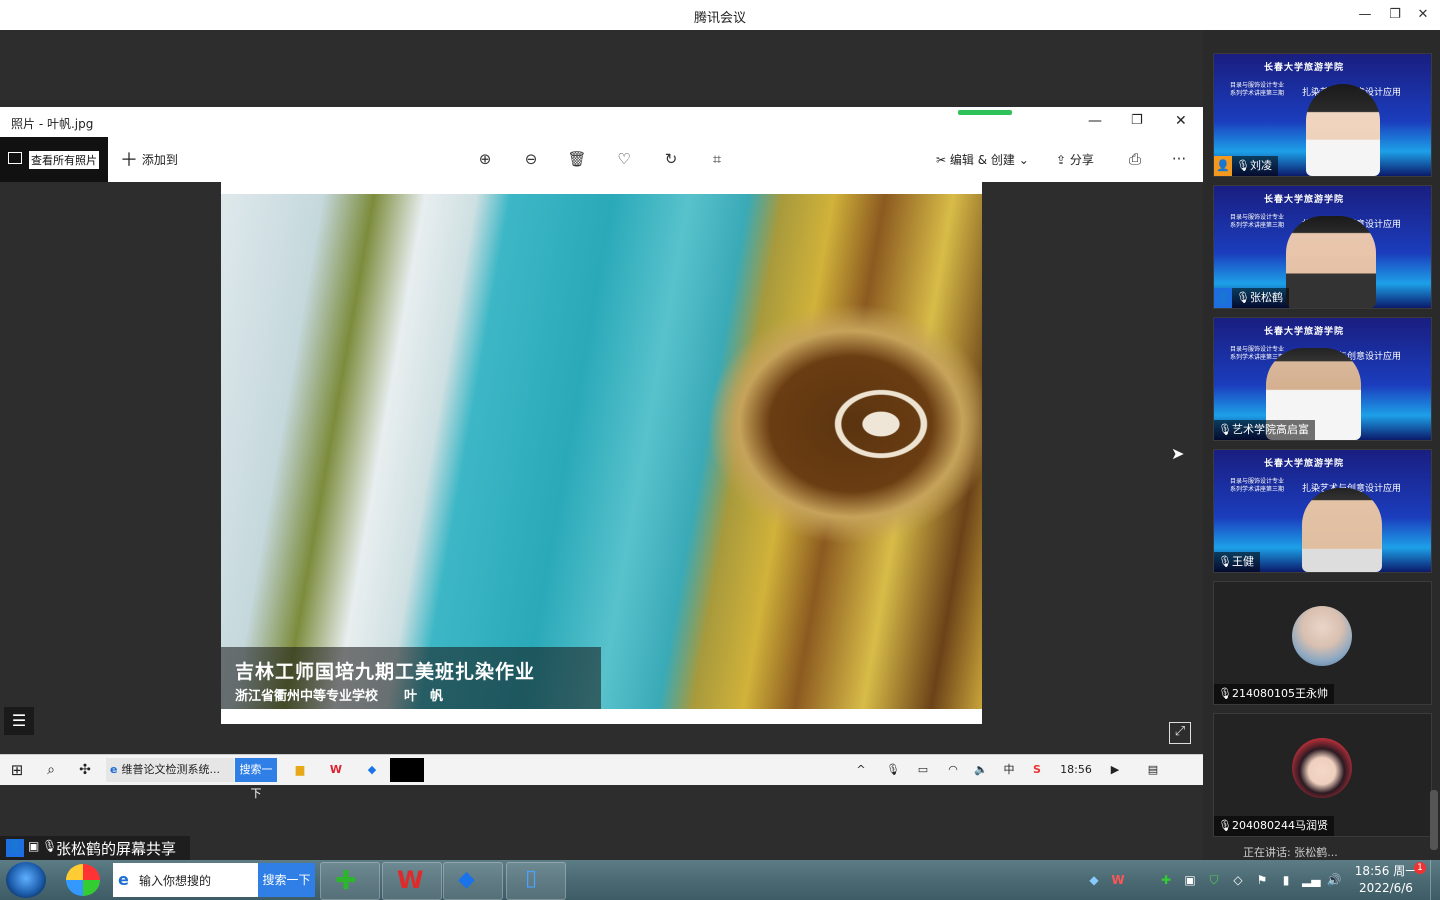 This screenshot has width=1440, height=900. I want to click on print-icon: ⎙, so click(1135, 159).